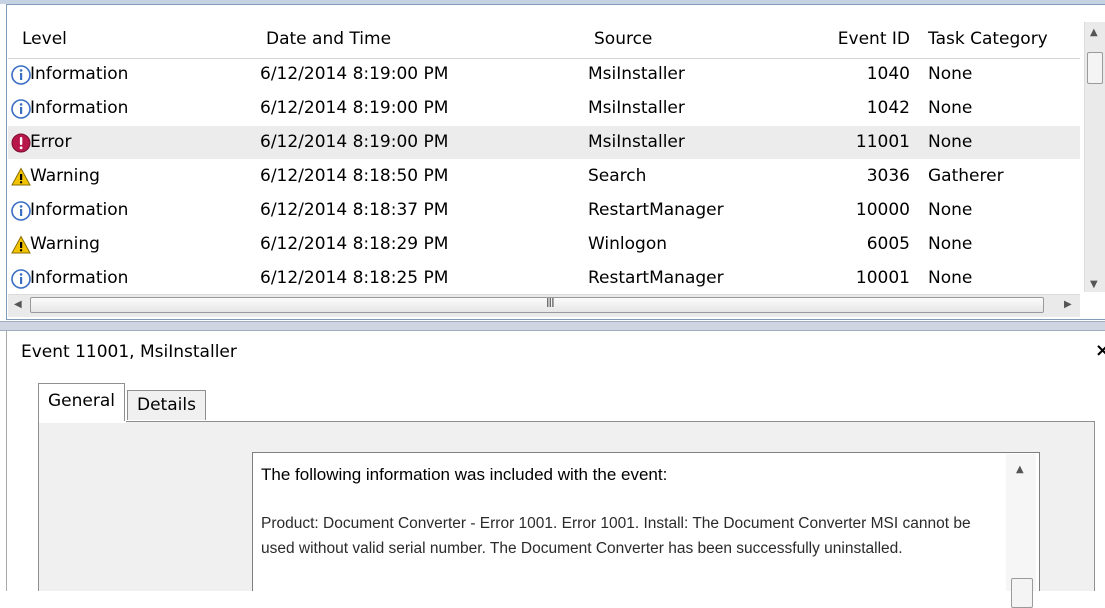  Describe the element at coordinates (617, 176) in the screenshot. I see `source-cell: Search` at that location.